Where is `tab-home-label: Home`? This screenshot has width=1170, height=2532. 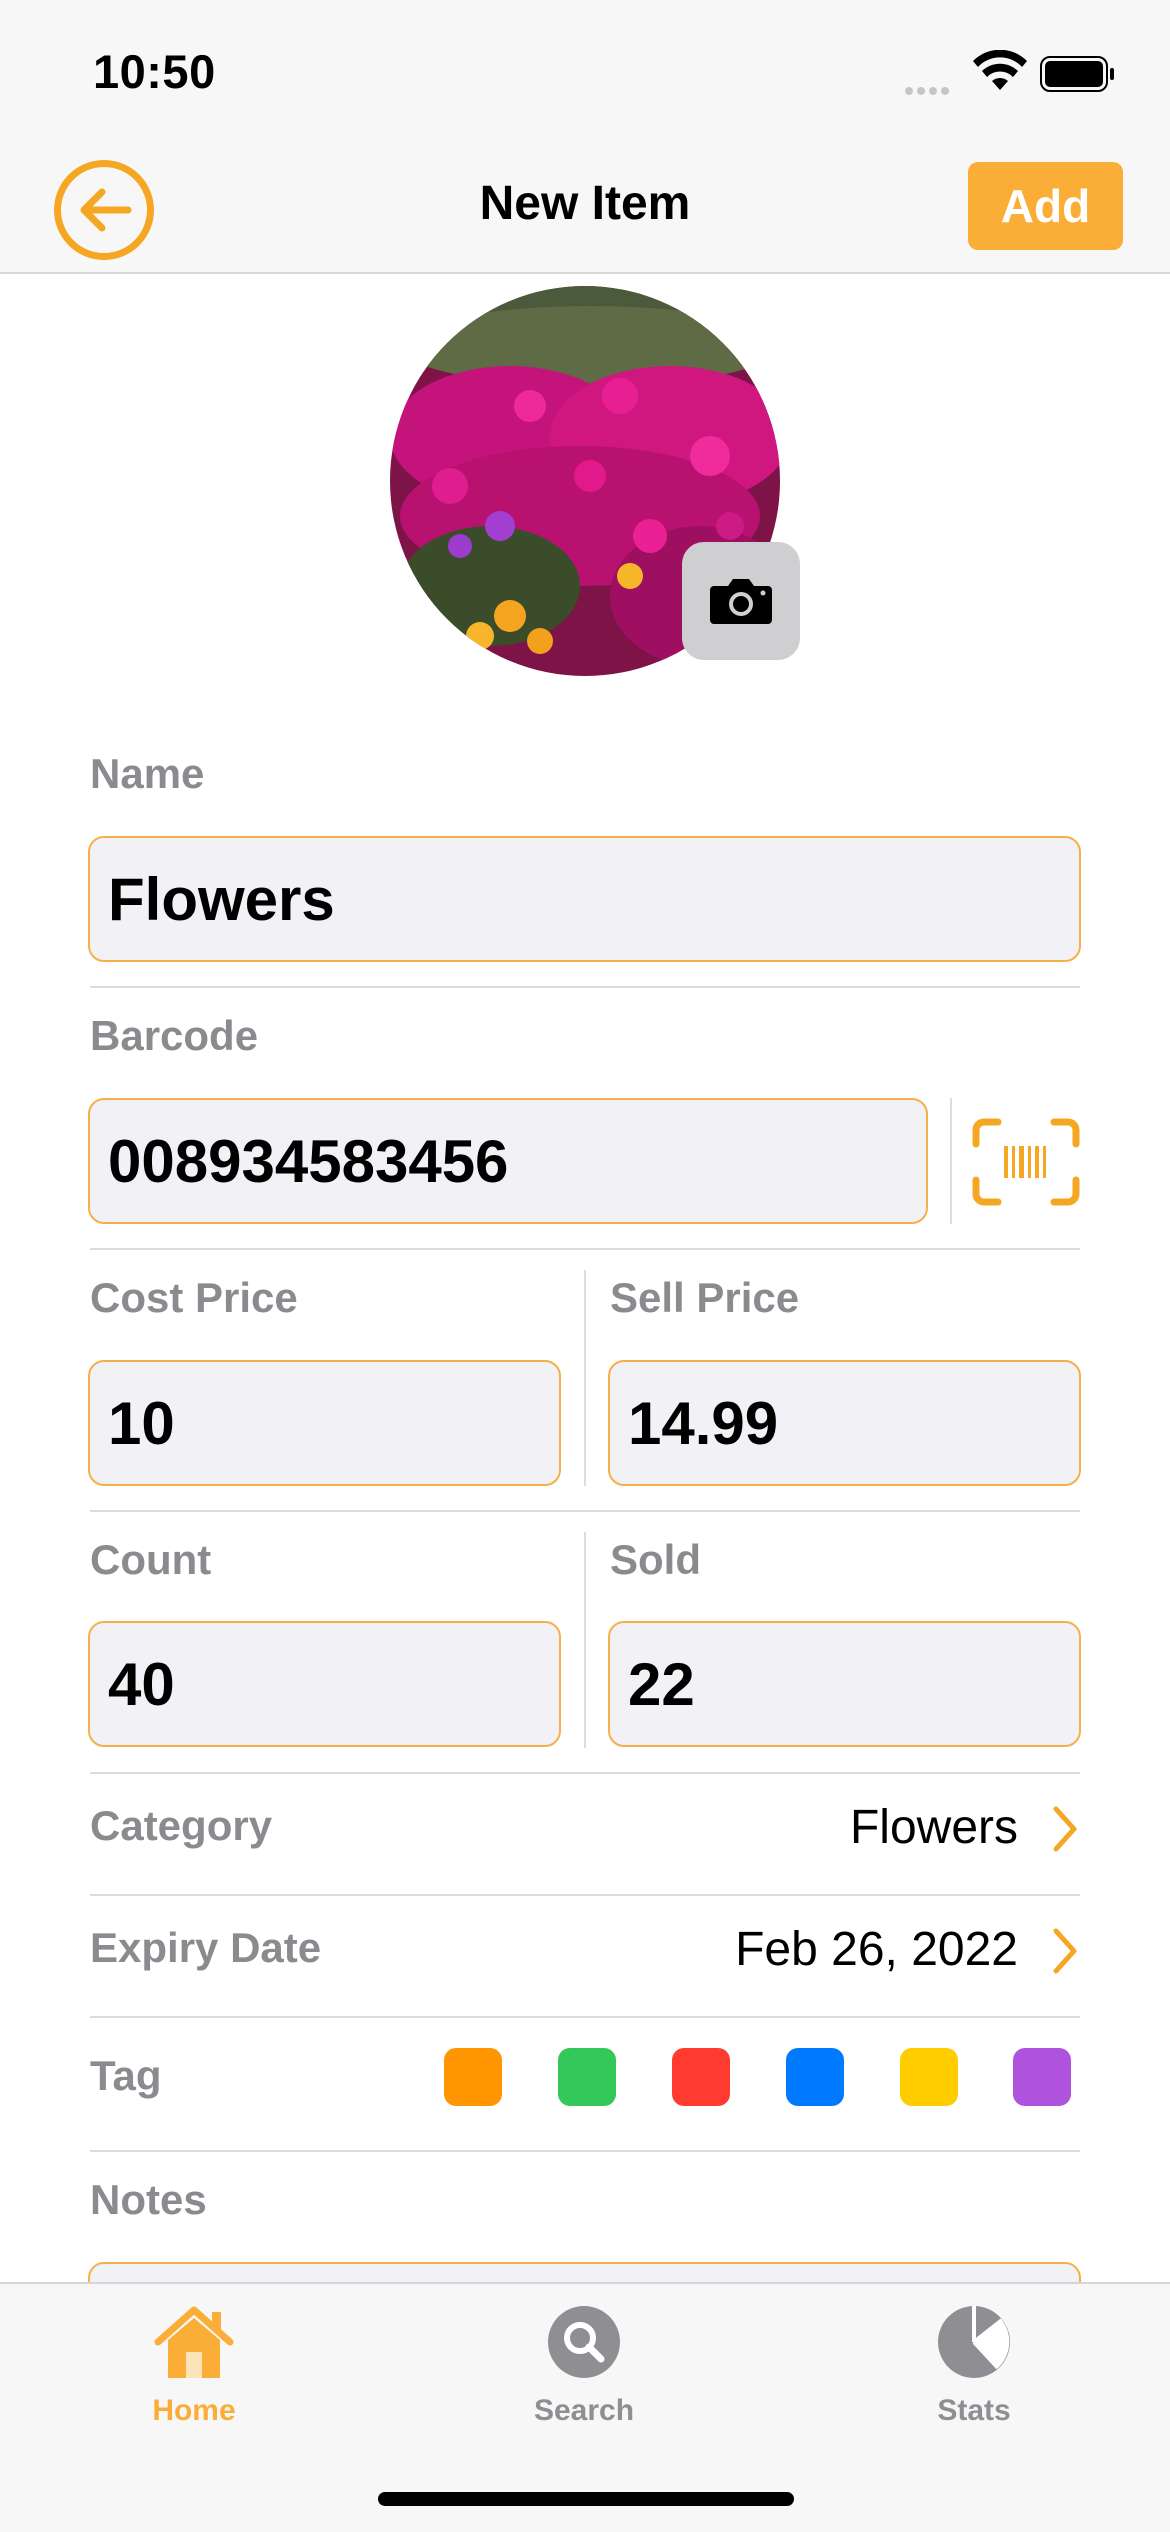 tab-home-label: Home is located at coordinates (194, 2410).